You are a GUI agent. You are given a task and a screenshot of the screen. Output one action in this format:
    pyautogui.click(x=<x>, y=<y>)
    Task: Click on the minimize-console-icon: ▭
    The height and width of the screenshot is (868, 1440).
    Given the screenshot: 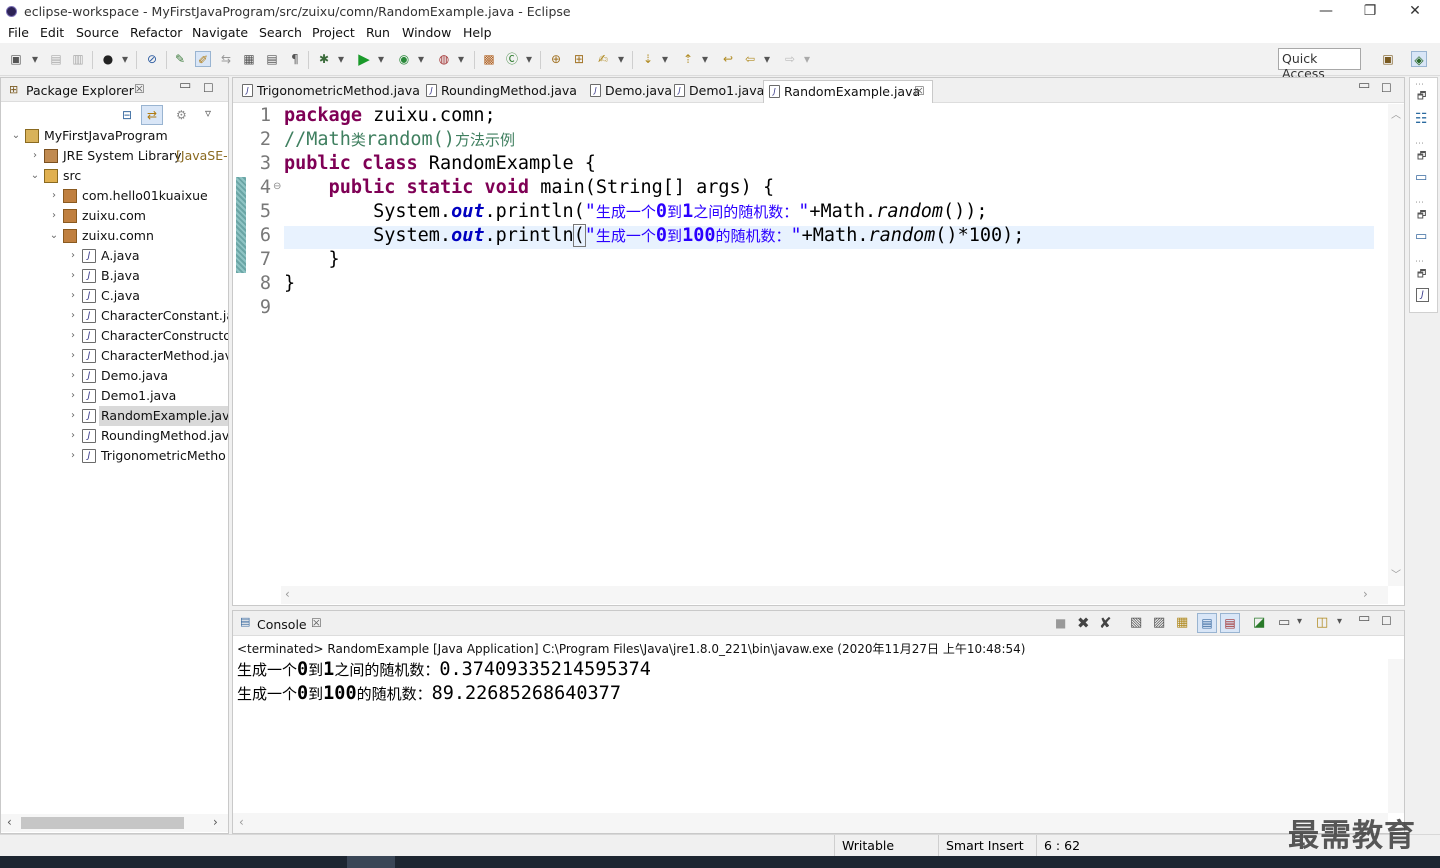 What is the action you would take?
    pyautogui.click(x=1364, y=618)
    